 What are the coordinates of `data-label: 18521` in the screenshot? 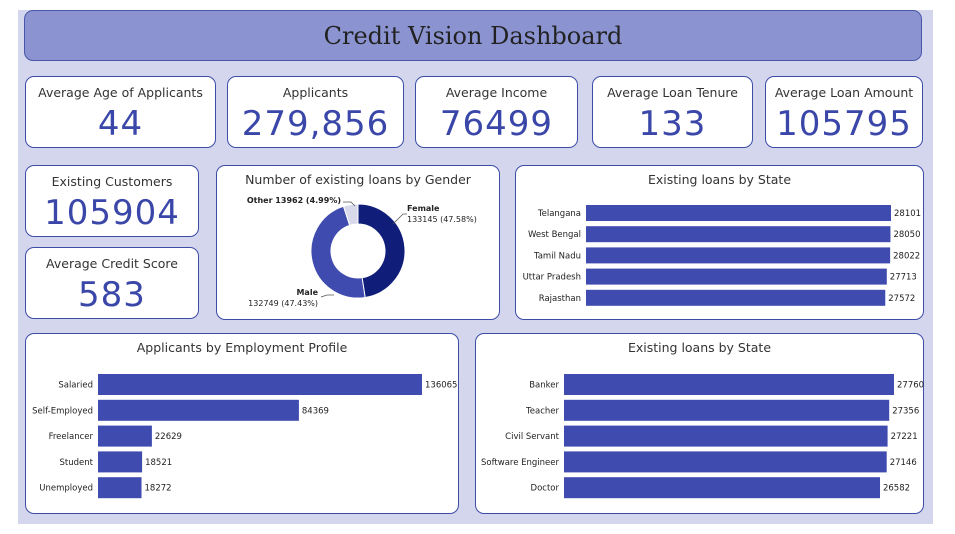 It's located at (158, 463).